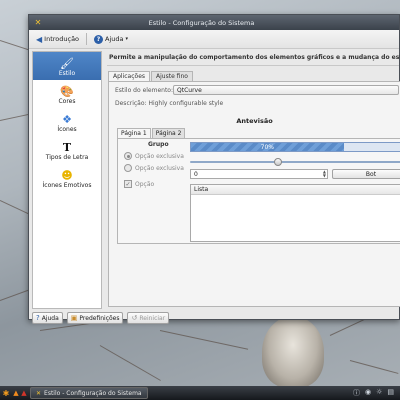  What do you see at coordinates (129, 76) in the screenshot?
I see `tab-applications: Aplicações` at bounding box center [129, 76].